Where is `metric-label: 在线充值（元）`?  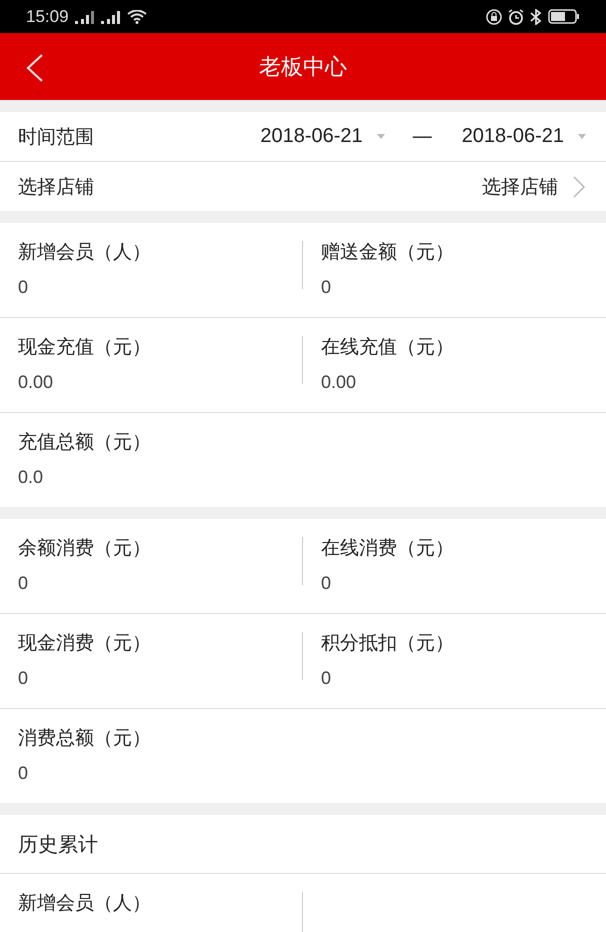
metric-label: 在线充值（元） is located at coordinates (388, 347).